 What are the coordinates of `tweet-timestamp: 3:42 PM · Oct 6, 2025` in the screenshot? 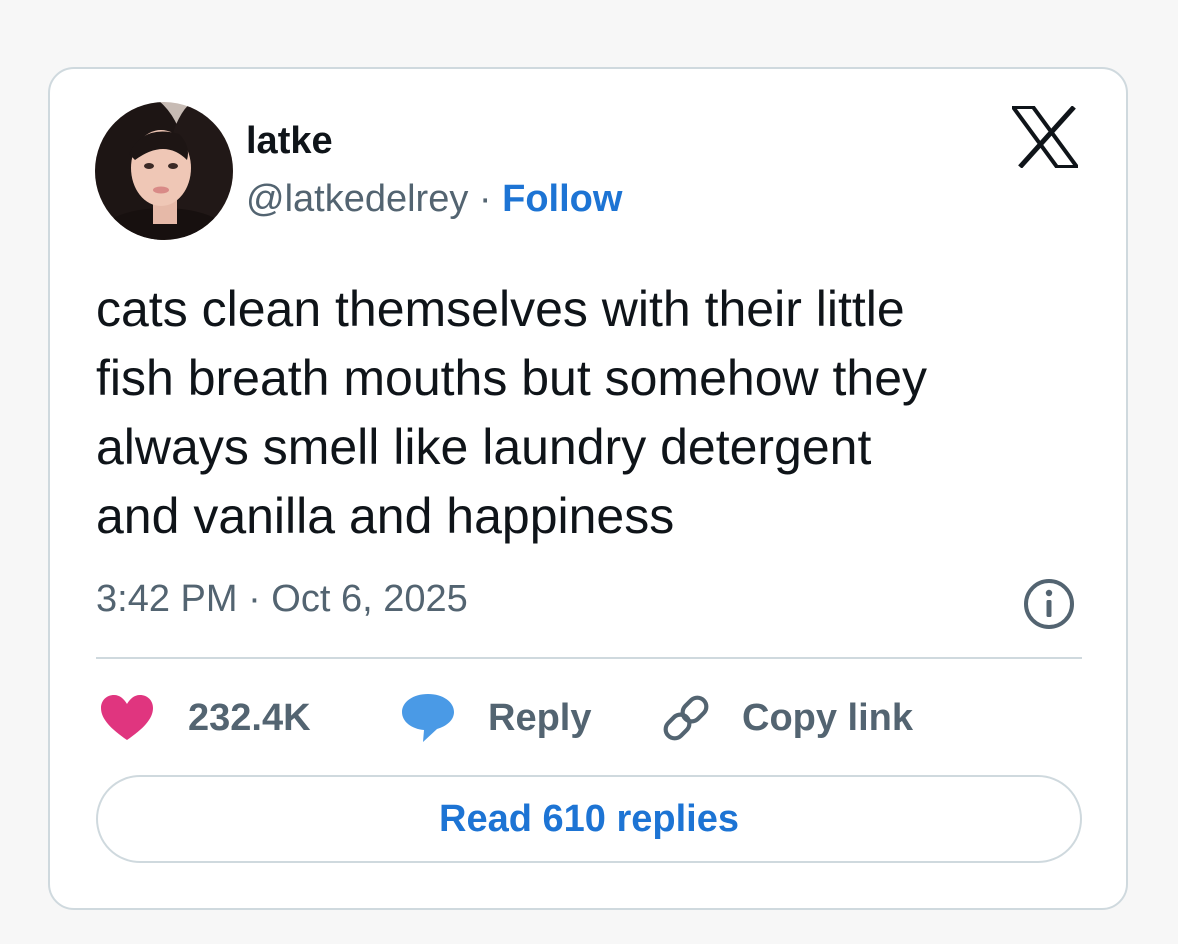 It's located at (282, 599).